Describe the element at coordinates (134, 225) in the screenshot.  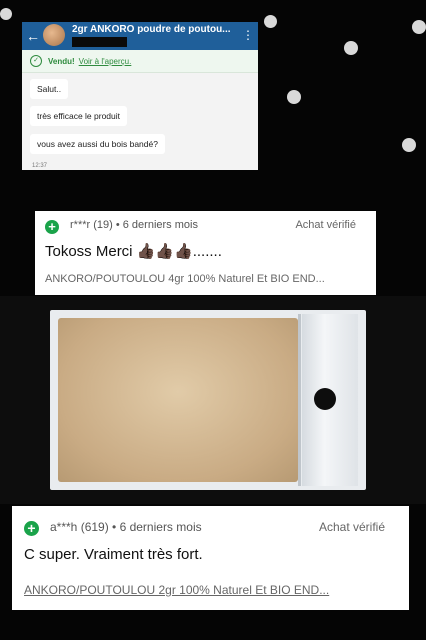
I see `review-user: r***r (19) • 6 derniers mois` at that location.